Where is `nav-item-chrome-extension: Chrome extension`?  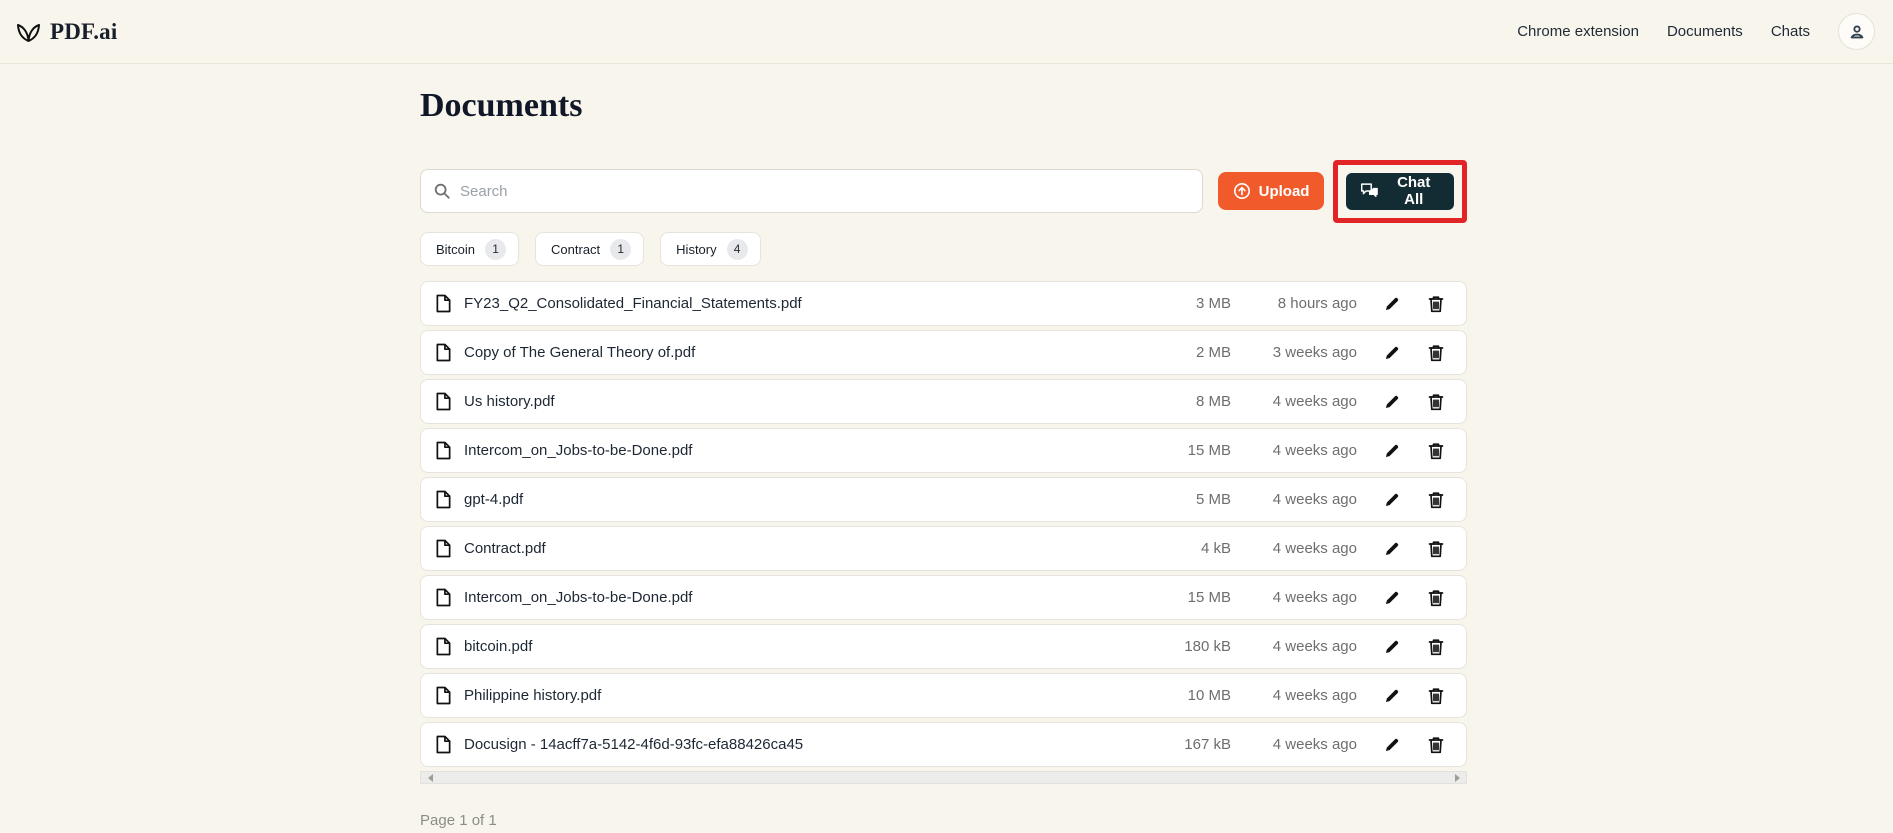 nav-item-chrome-extension: Chrome extension is located at coordinates (1578, 31).